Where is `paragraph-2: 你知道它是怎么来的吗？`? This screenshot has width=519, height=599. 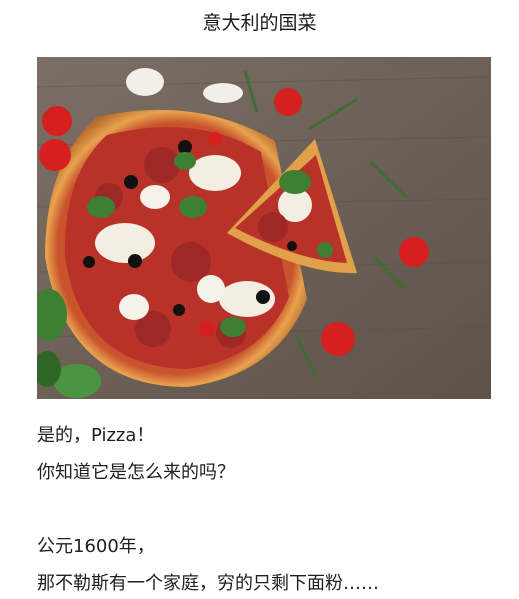 paragraph-2: 你知道它是怎么来的吗？ is located at coordinates (136, 472).